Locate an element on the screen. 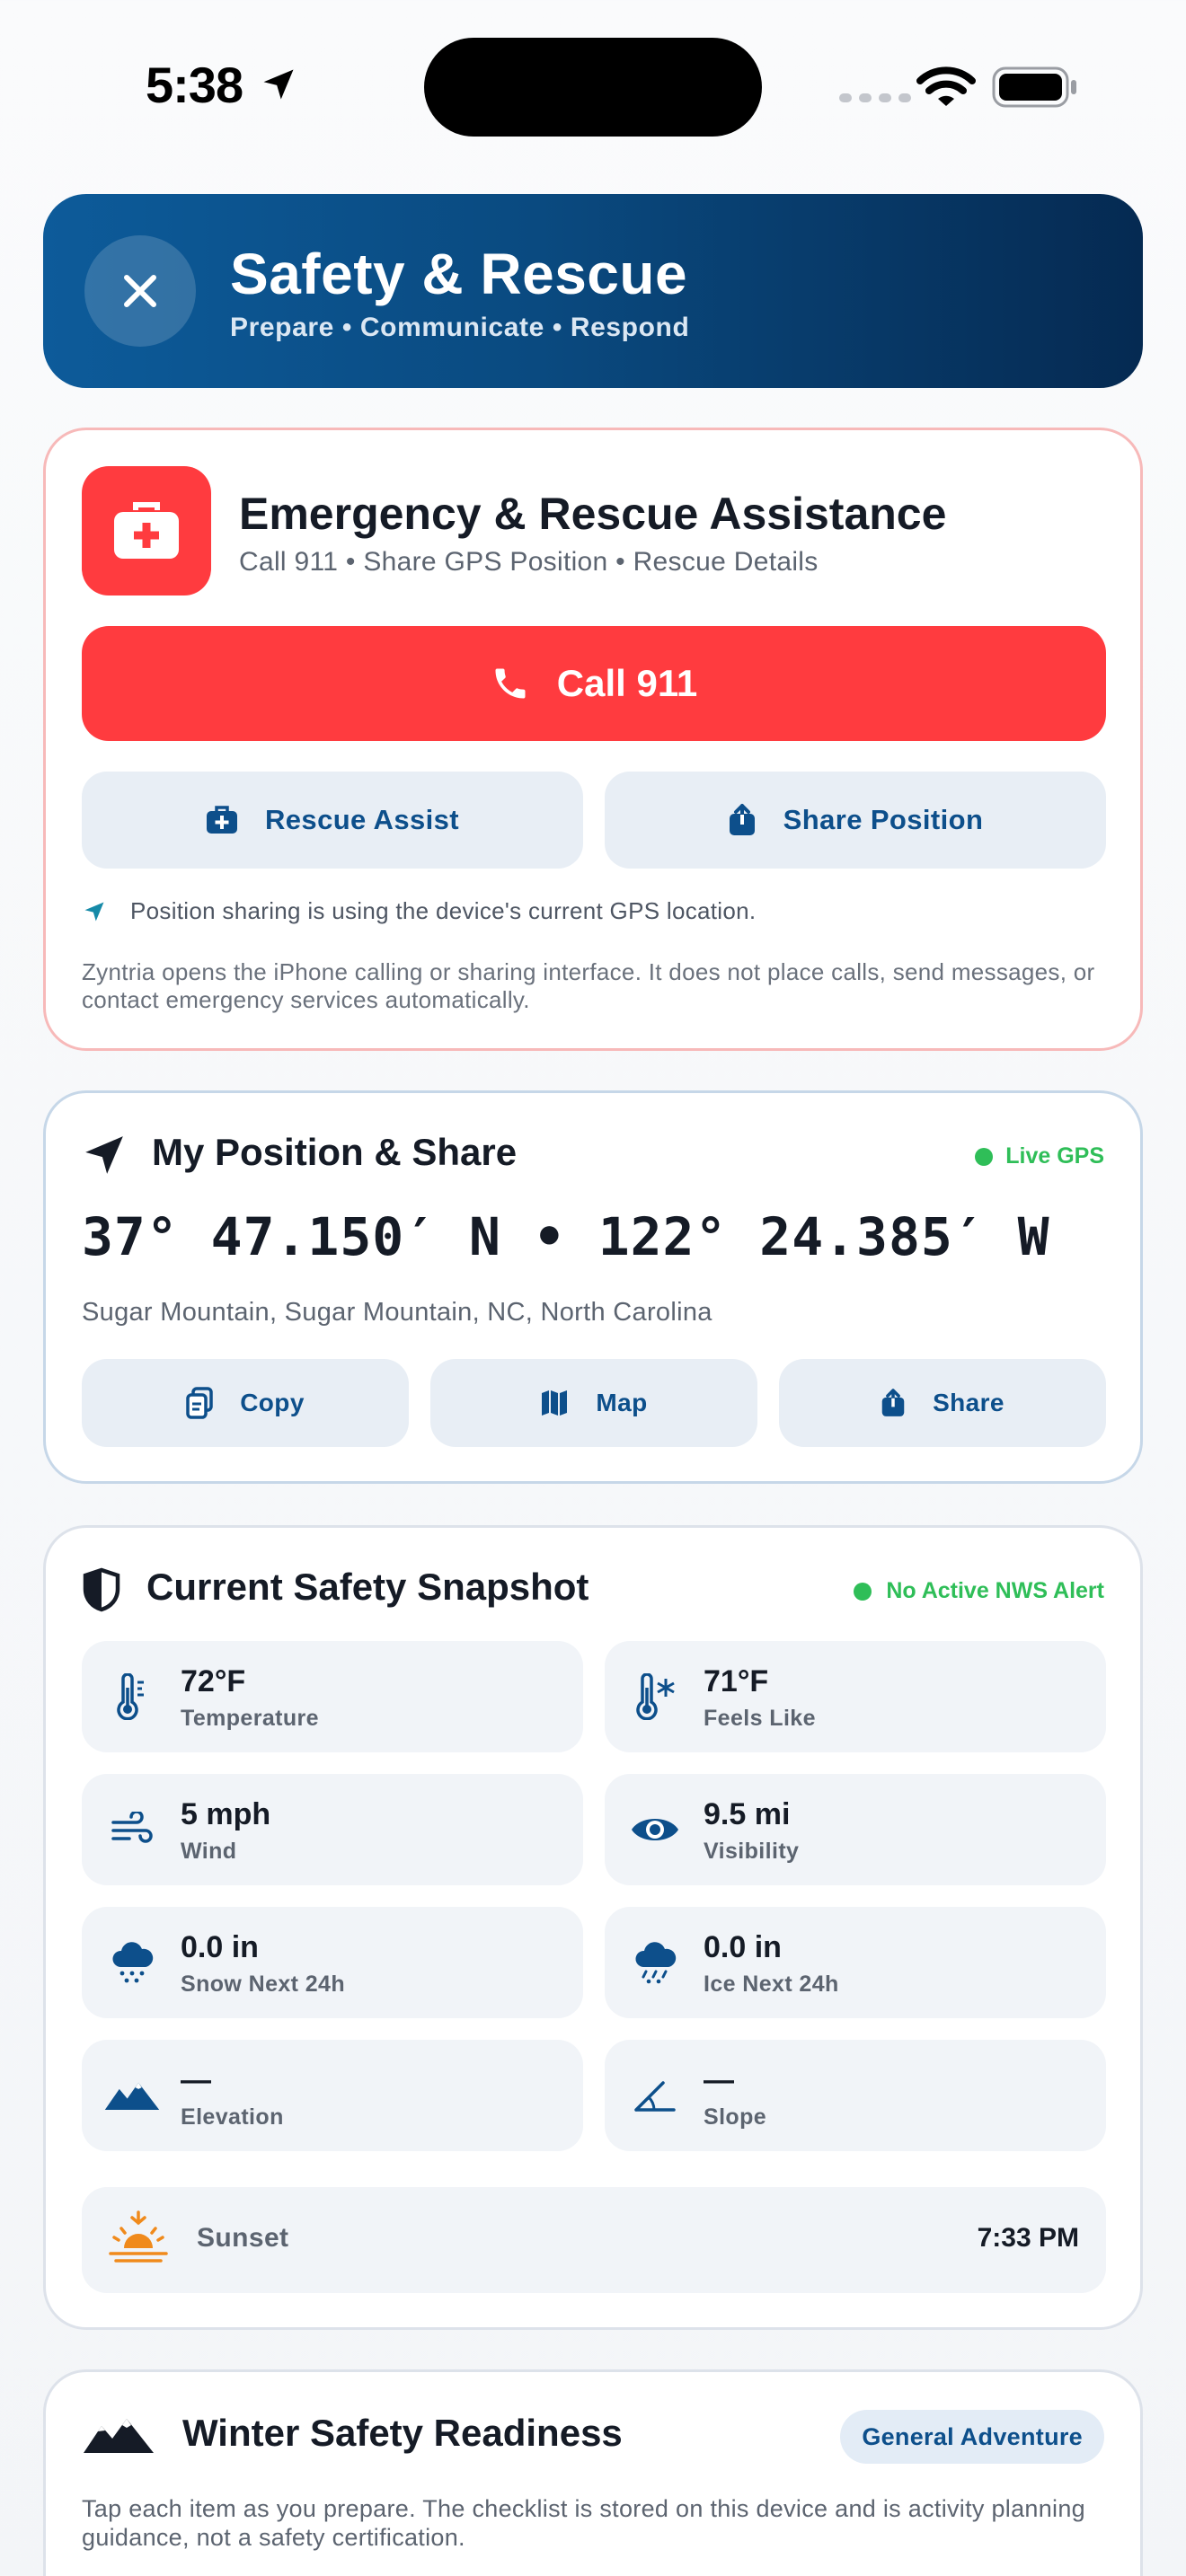 The image size is (1186, 2576). map-button: Map is located at coordinates (593, 1403).